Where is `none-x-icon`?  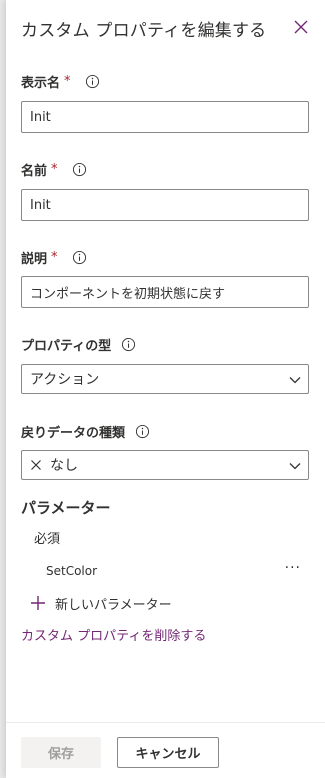 none-x-icon is located at coordinates (36, 465).